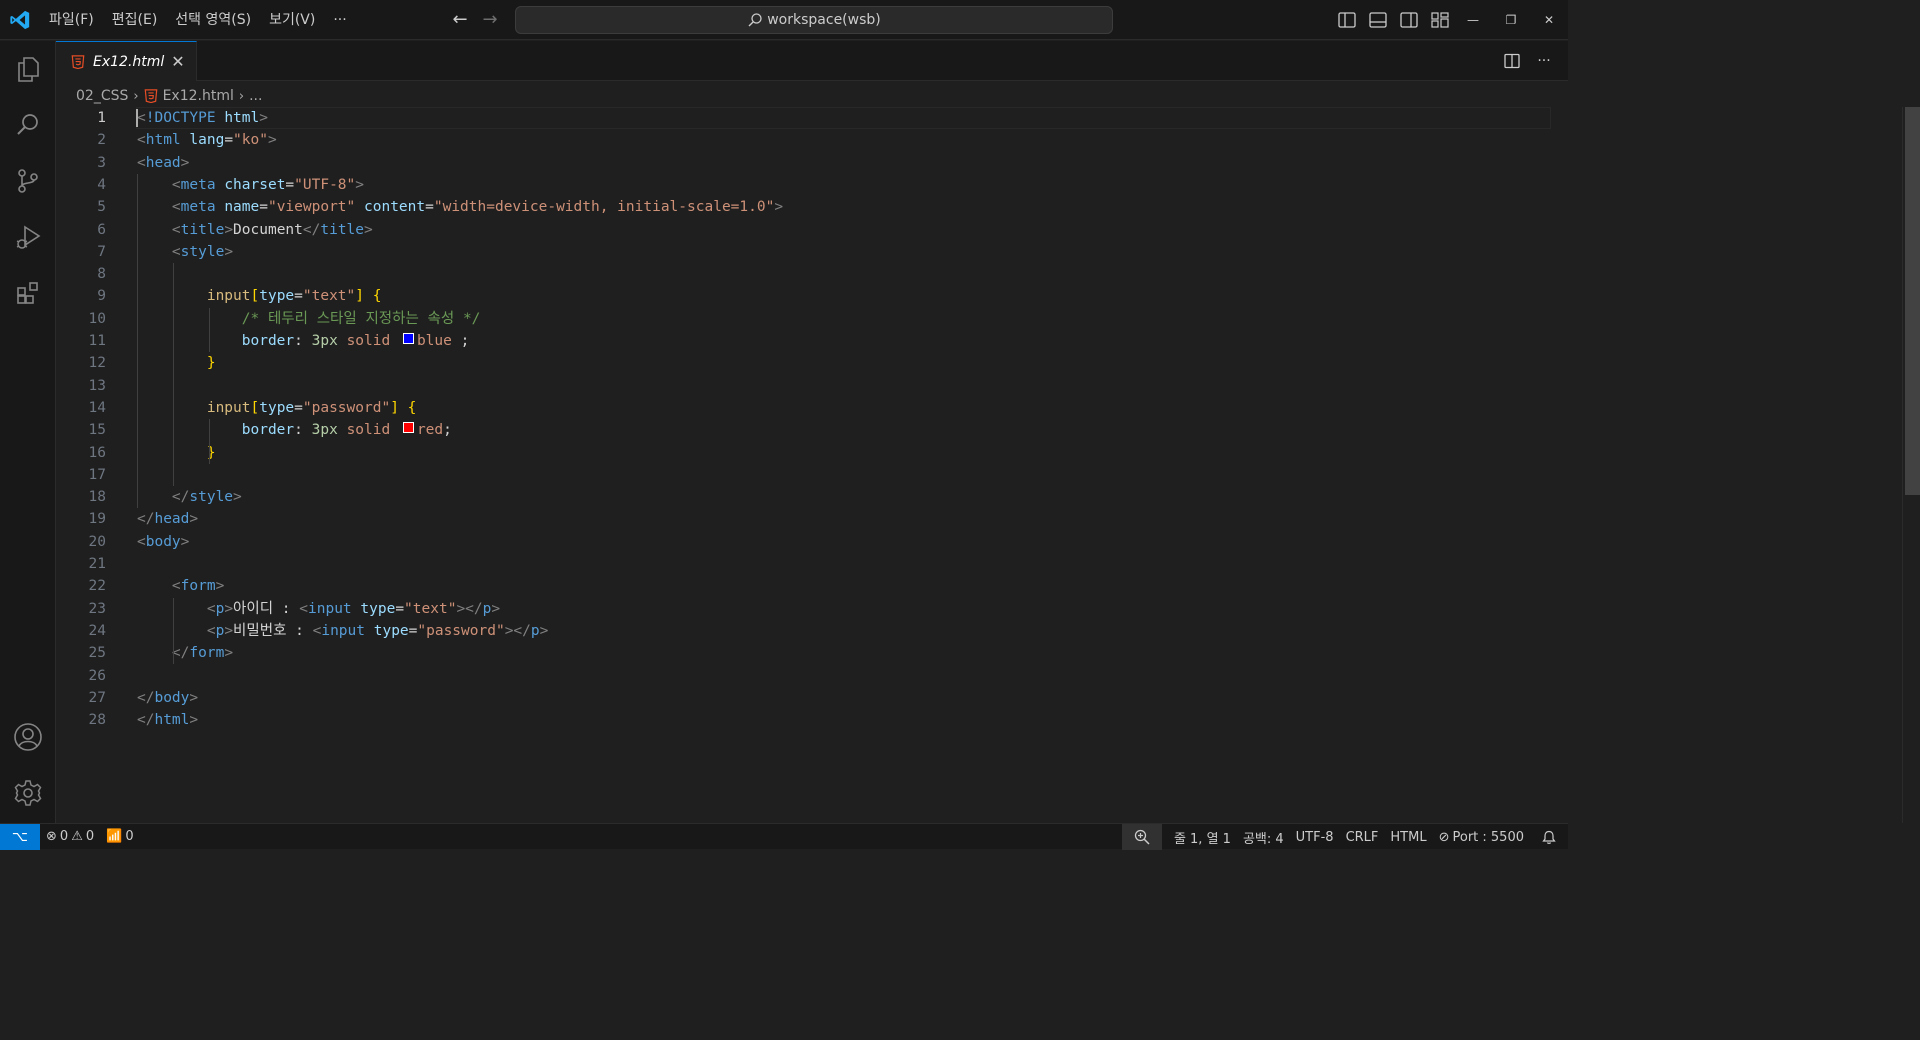 This screenshot has width=1920, height=1040. Describe the element at coordinates (20, 836) in the screenshot. I see `remote-indicator-icon: ⌥` at that location.